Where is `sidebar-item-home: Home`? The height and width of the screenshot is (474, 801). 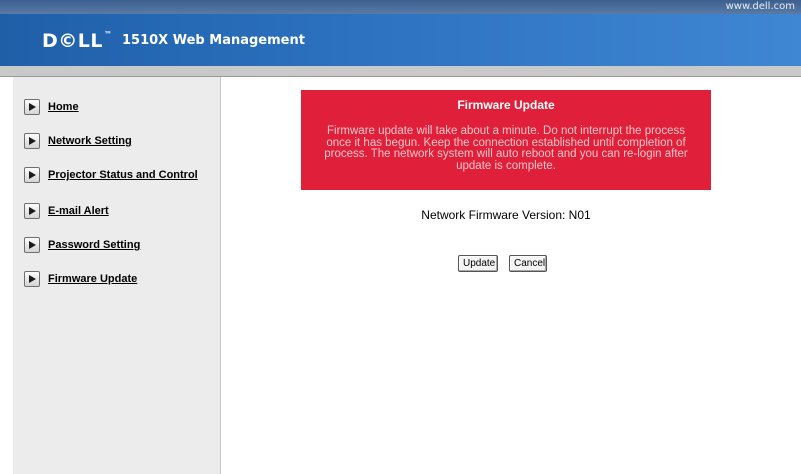 sidebar-item-home: Home is located at coordinates (51, 107).